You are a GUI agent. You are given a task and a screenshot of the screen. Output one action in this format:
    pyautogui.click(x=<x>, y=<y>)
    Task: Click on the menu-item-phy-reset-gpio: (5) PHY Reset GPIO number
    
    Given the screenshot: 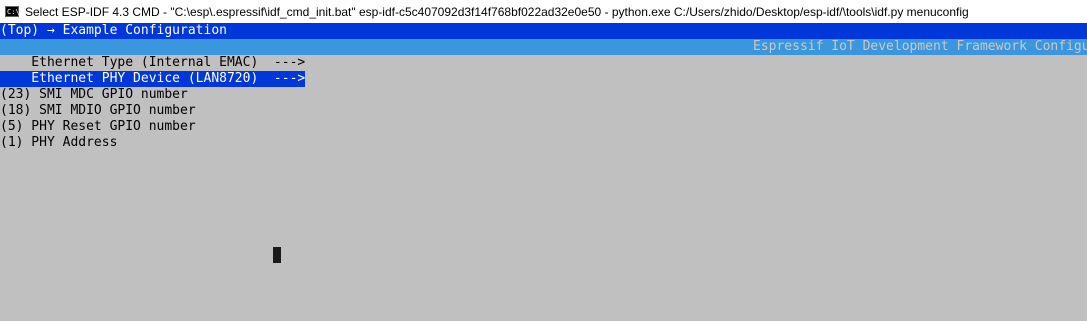 What is the action you would take?
    pyautogui.click(x=98, y=127)
    